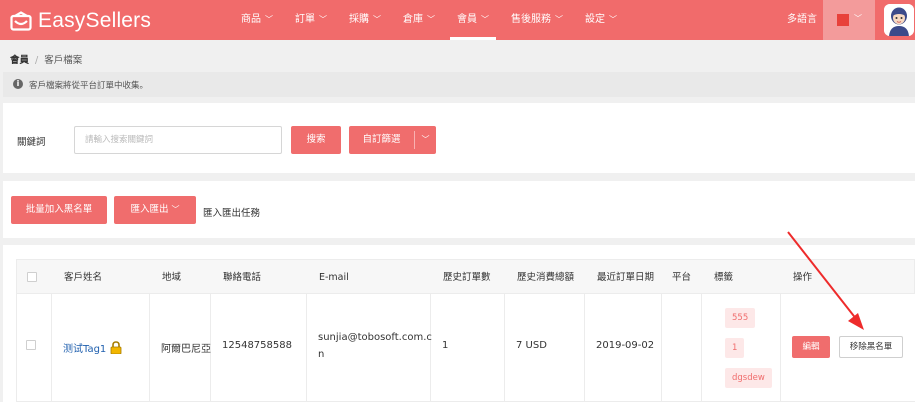 This screenshot has width=915, height=402. What do you see at coordinates (116, 347) in the screenshot?
I see `lock-icon` at bounding box center [116, 347].